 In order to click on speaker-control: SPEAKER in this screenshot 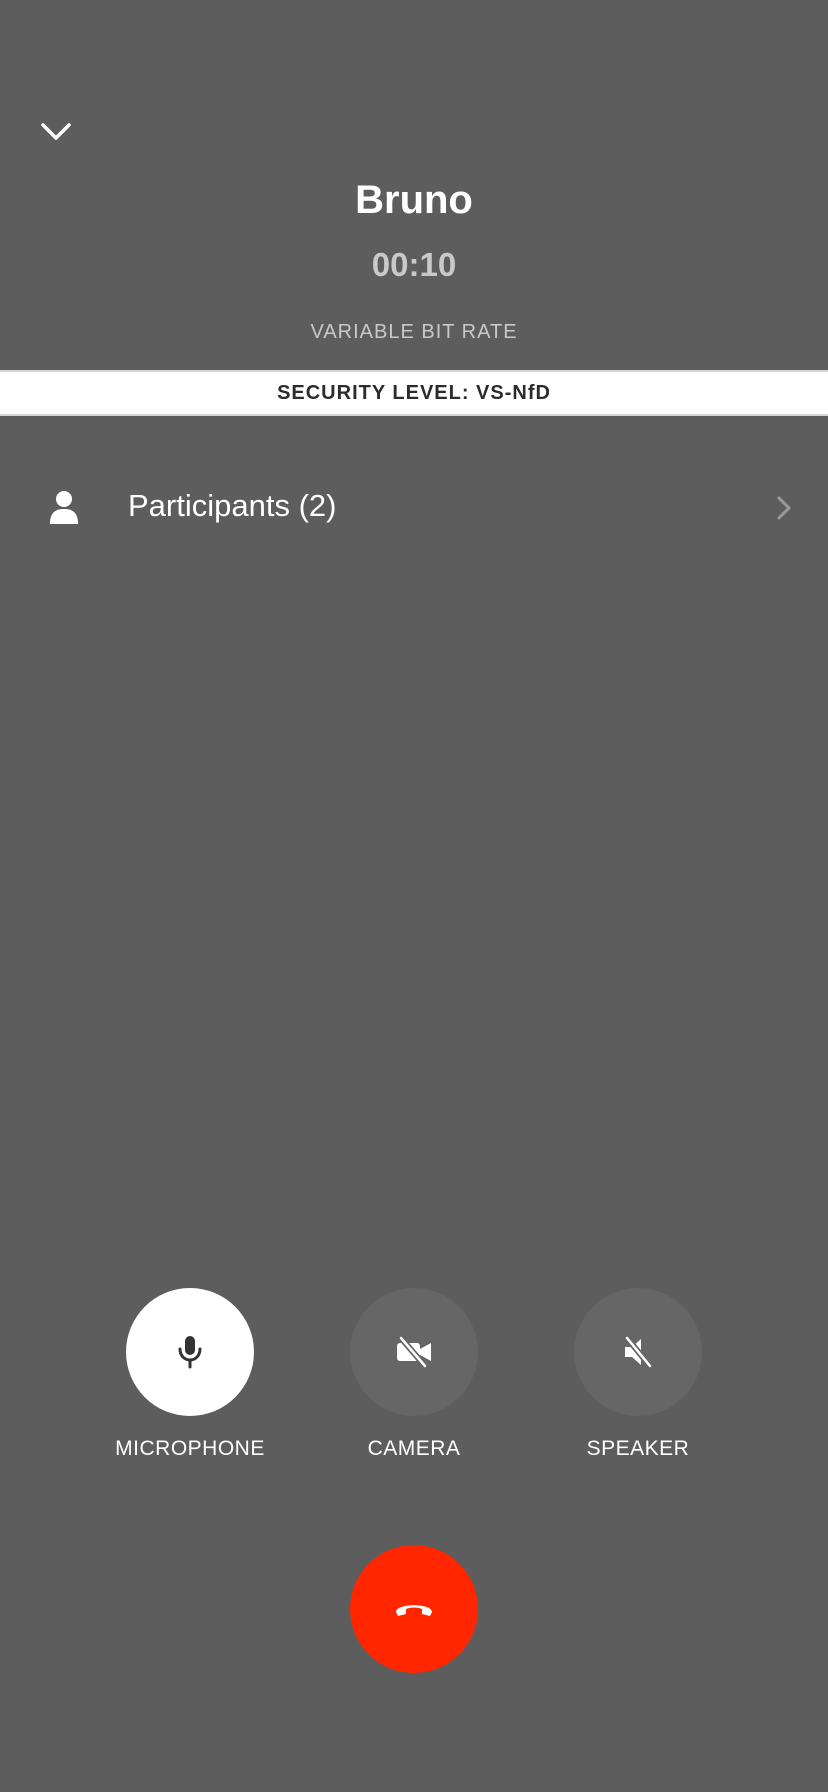, I will do `click(638, 1375)`.